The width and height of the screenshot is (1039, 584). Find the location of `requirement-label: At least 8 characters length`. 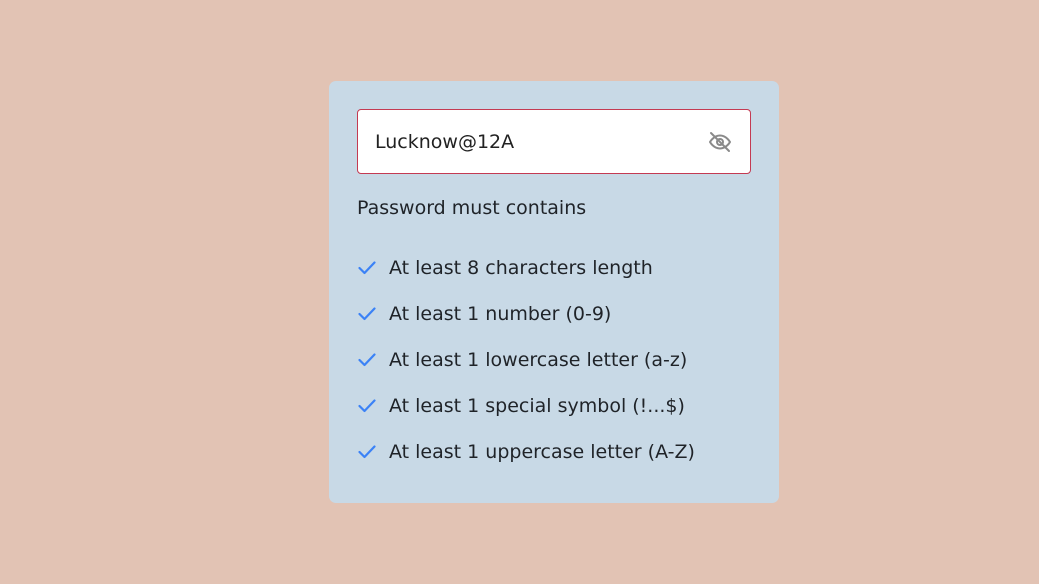

requirement-label: At least 8 characters length is located at coordinates (521, 268).